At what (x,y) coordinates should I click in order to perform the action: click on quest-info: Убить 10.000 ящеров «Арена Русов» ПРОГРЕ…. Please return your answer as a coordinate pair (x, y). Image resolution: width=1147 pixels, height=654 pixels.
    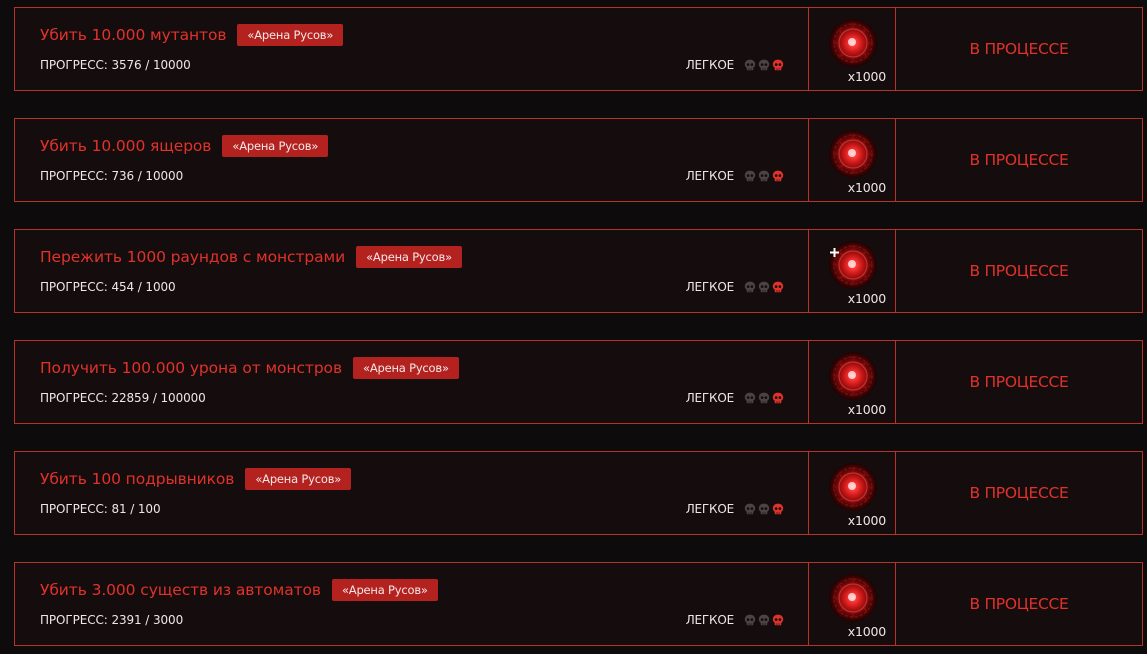
    Looking at the image, I should click on (412, 160).